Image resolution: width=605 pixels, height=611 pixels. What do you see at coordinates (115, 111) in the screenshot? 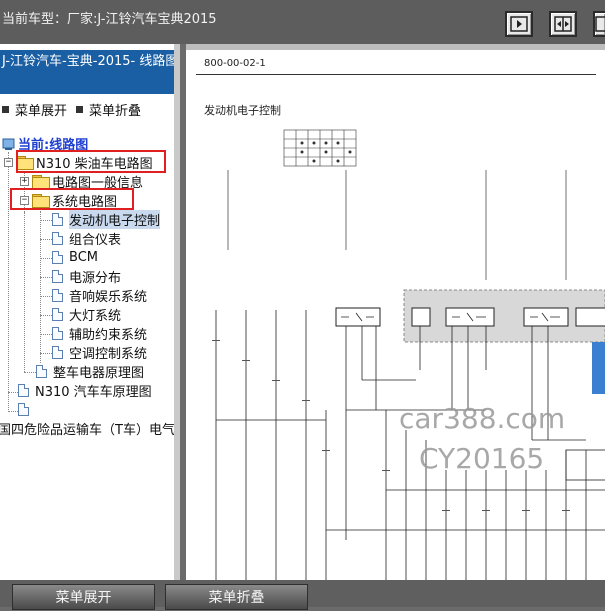
I see `menu-collapse-label: 菜单折叠` at bounding box center [115, 111].